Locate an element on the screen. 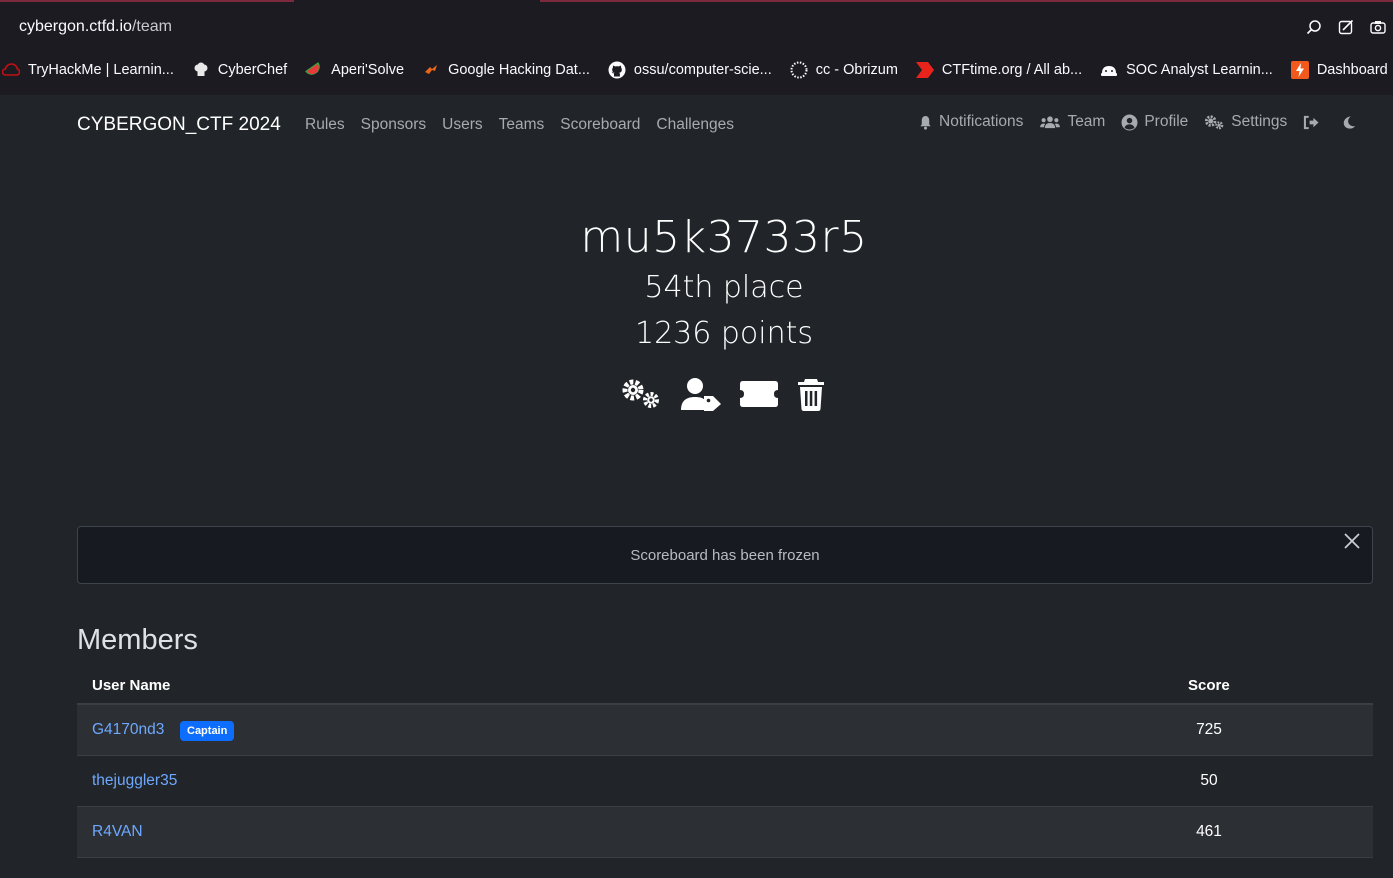  github-icon is located at coordinates (617, 70).